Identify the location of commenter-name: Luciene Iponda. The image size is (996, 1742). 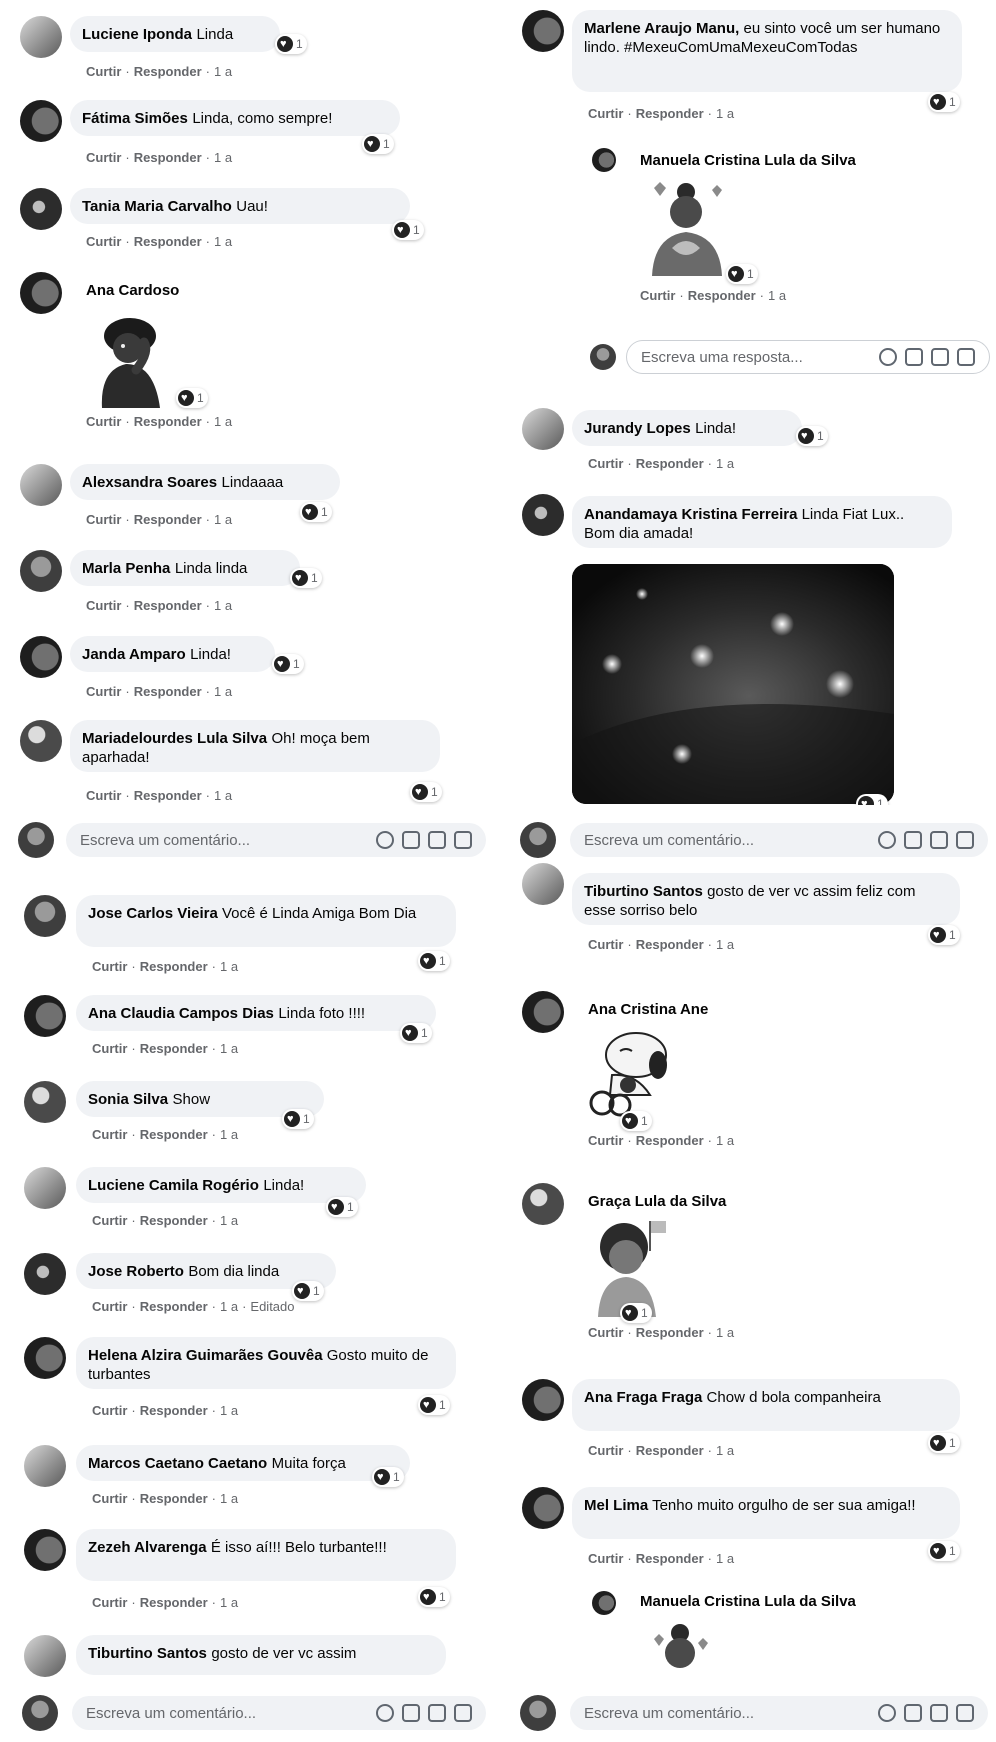
(137, 34).